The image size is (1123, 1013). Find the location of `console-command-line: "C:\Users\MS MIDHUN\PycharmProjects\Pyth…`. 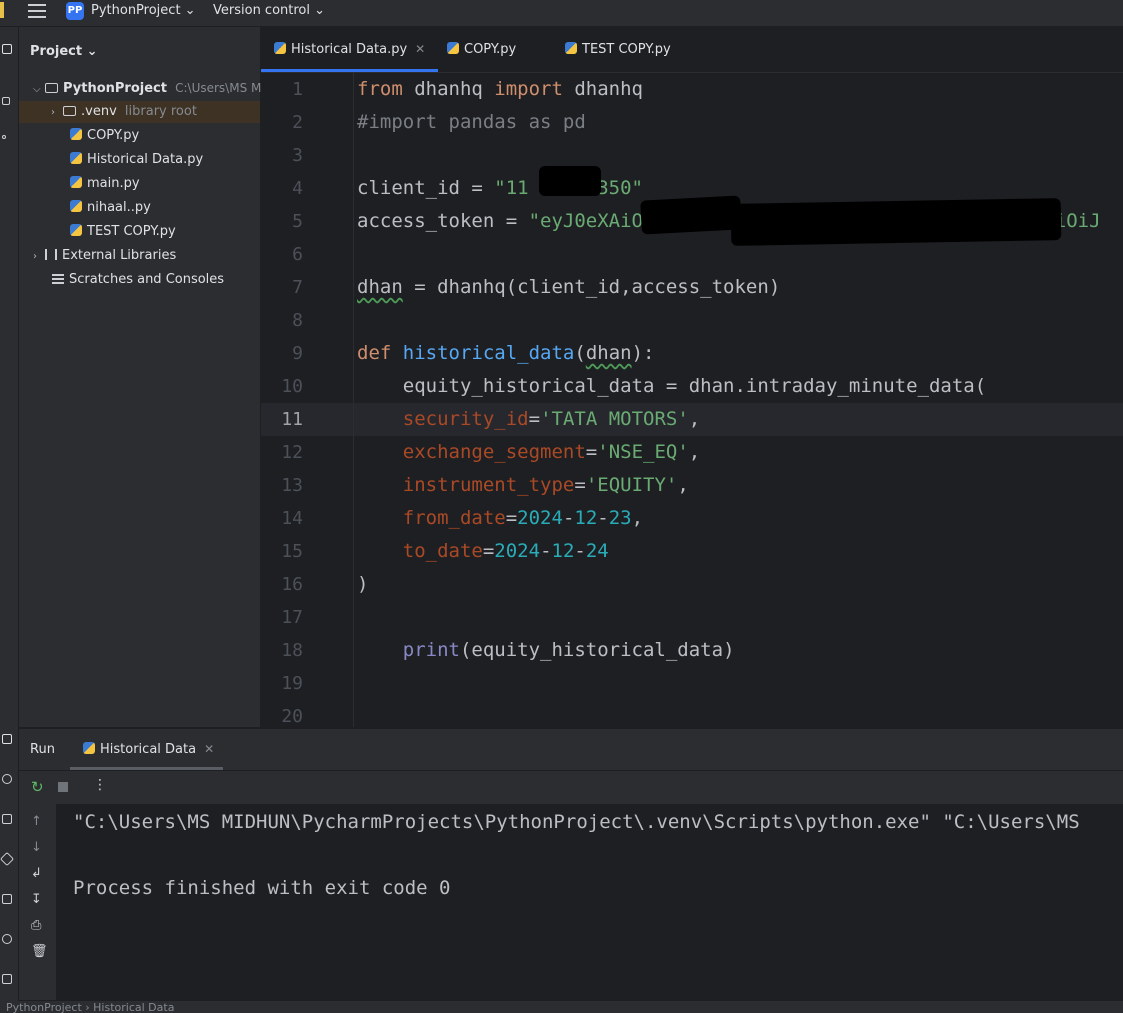

console-command-line: "C:\Users\MS MIDHUN\PycharmProjects\Pyth… is located at coordinates (576, 822).